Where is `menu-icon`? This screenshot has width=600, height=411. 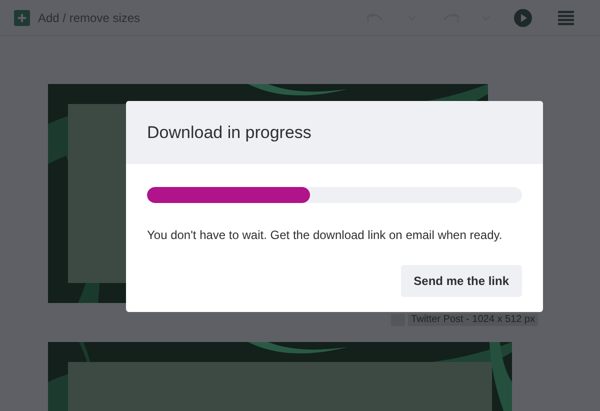
menu-icon is located at coordinates (566, 18).